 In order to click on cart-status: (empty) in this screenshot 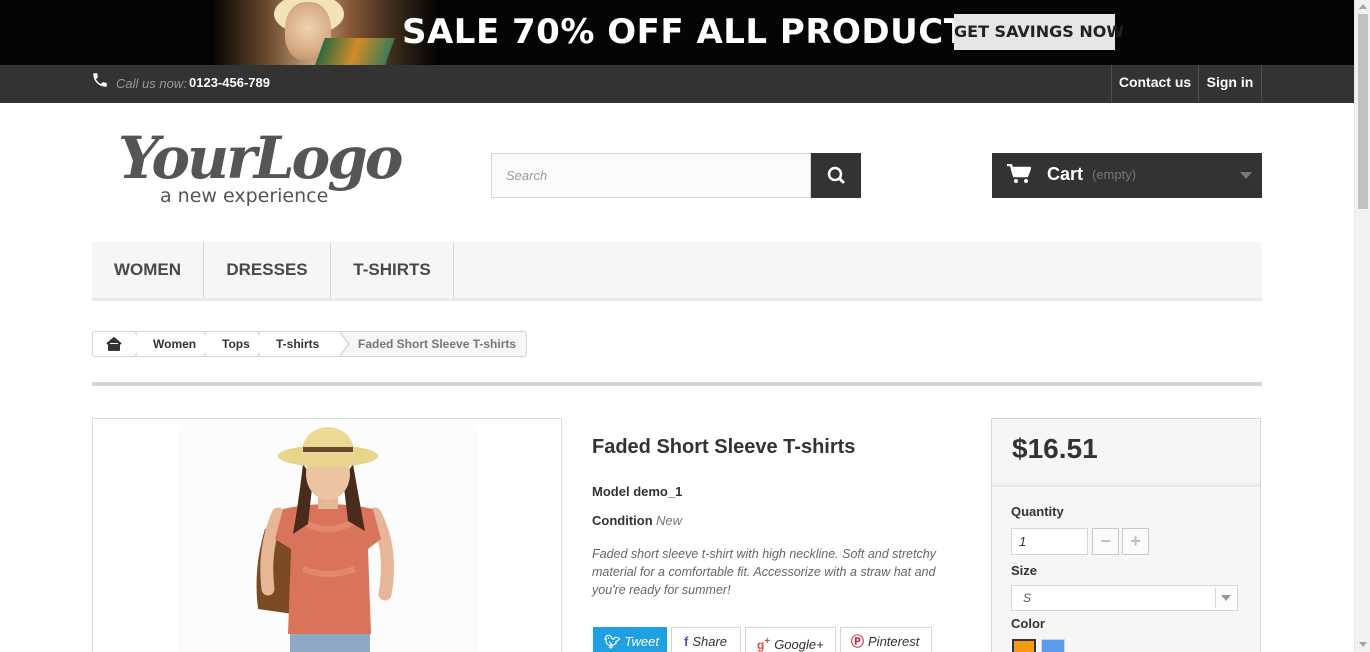, I will do `click(1114, 174)`.